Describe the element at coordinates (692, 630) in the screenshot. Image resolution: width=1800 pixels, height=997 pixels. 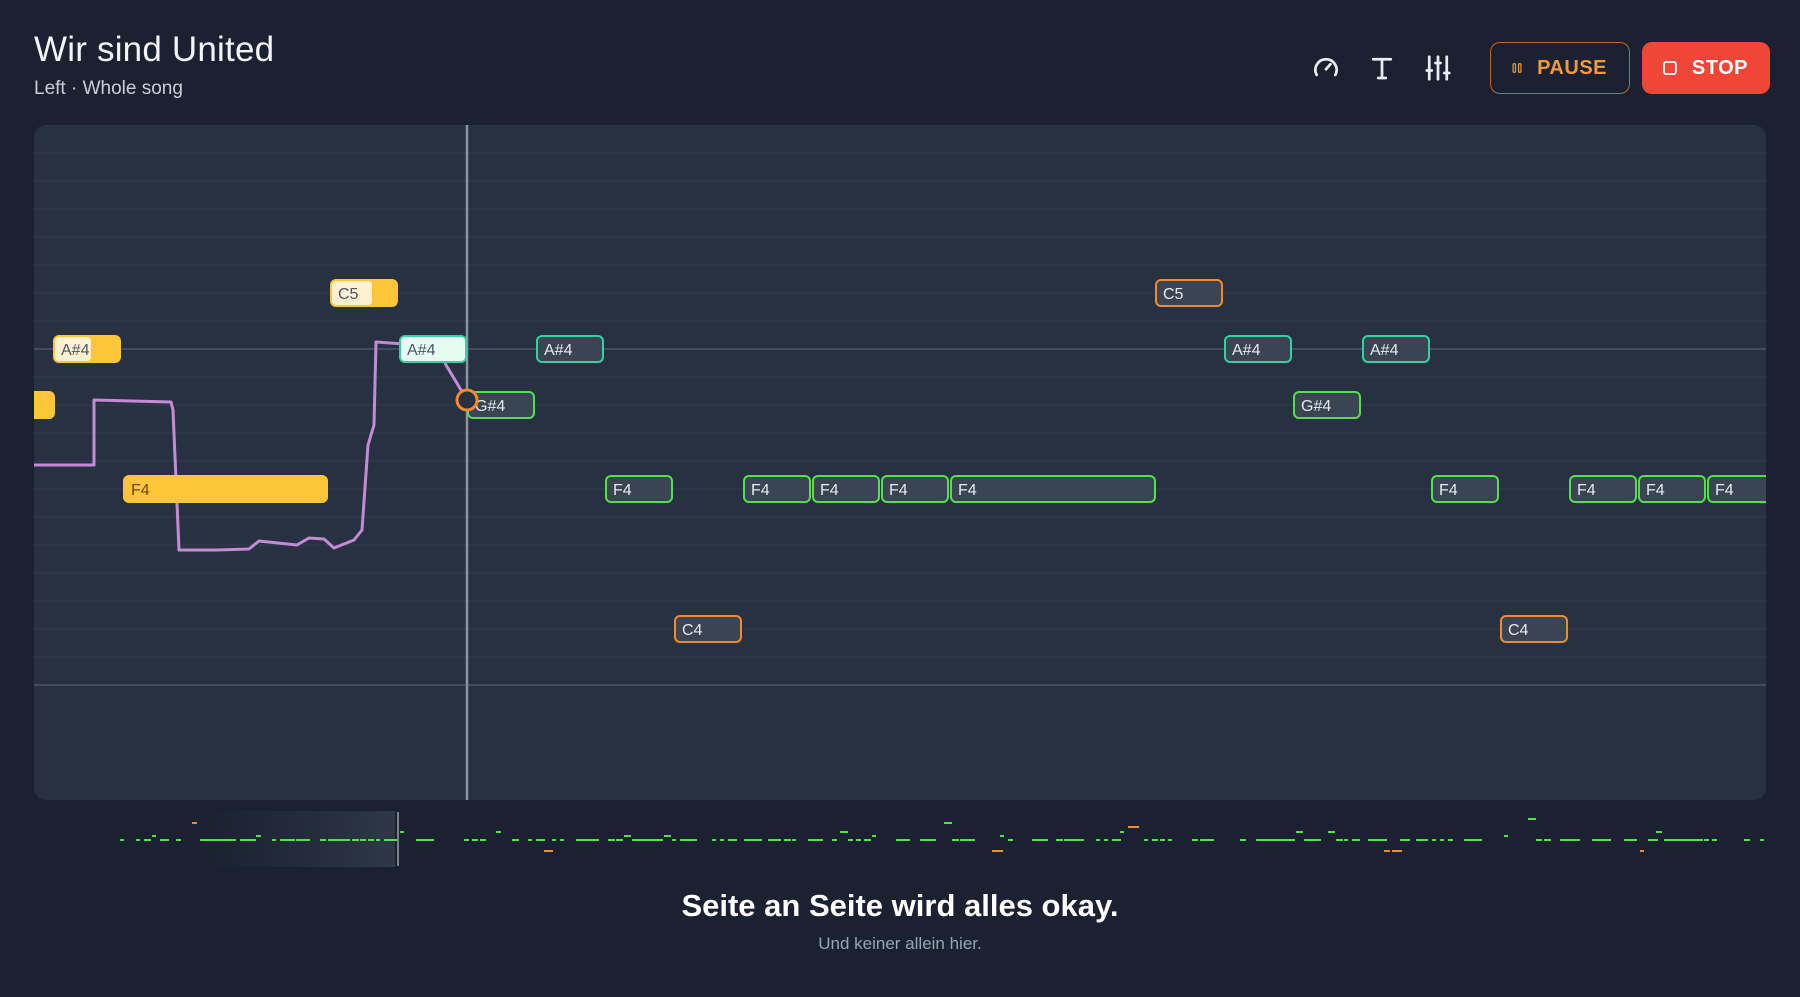
I see `note-label: C4` at that location.